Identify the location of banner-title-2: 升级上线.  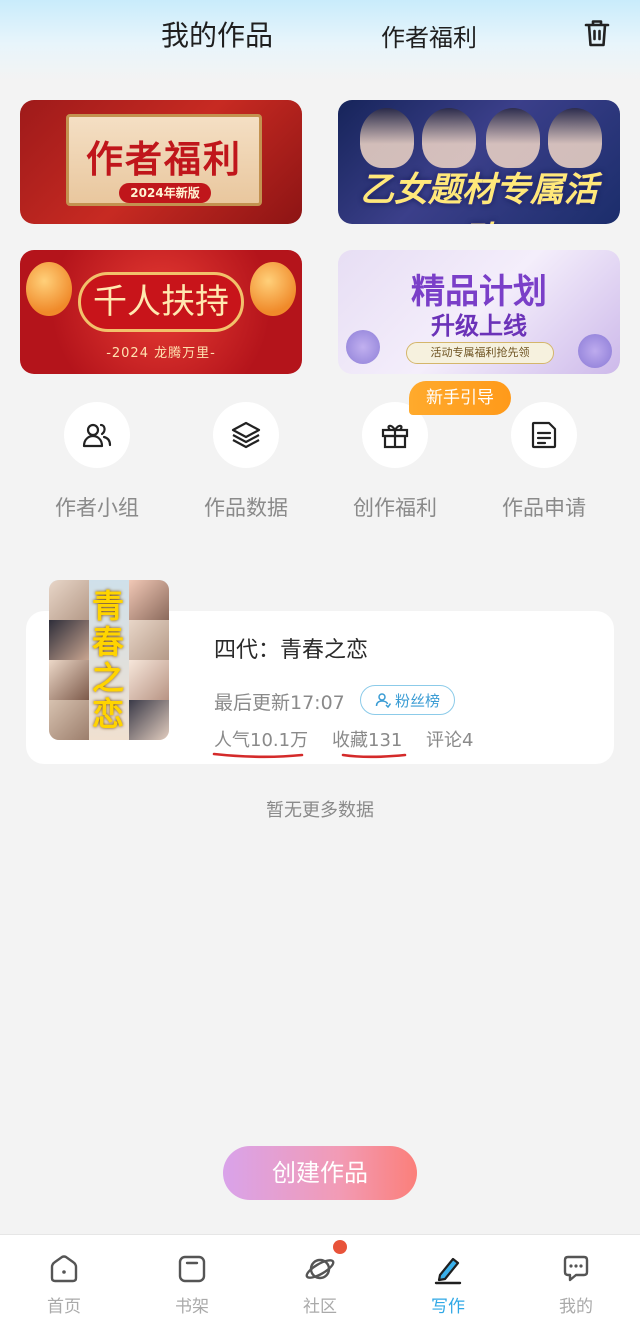
(479, 326).